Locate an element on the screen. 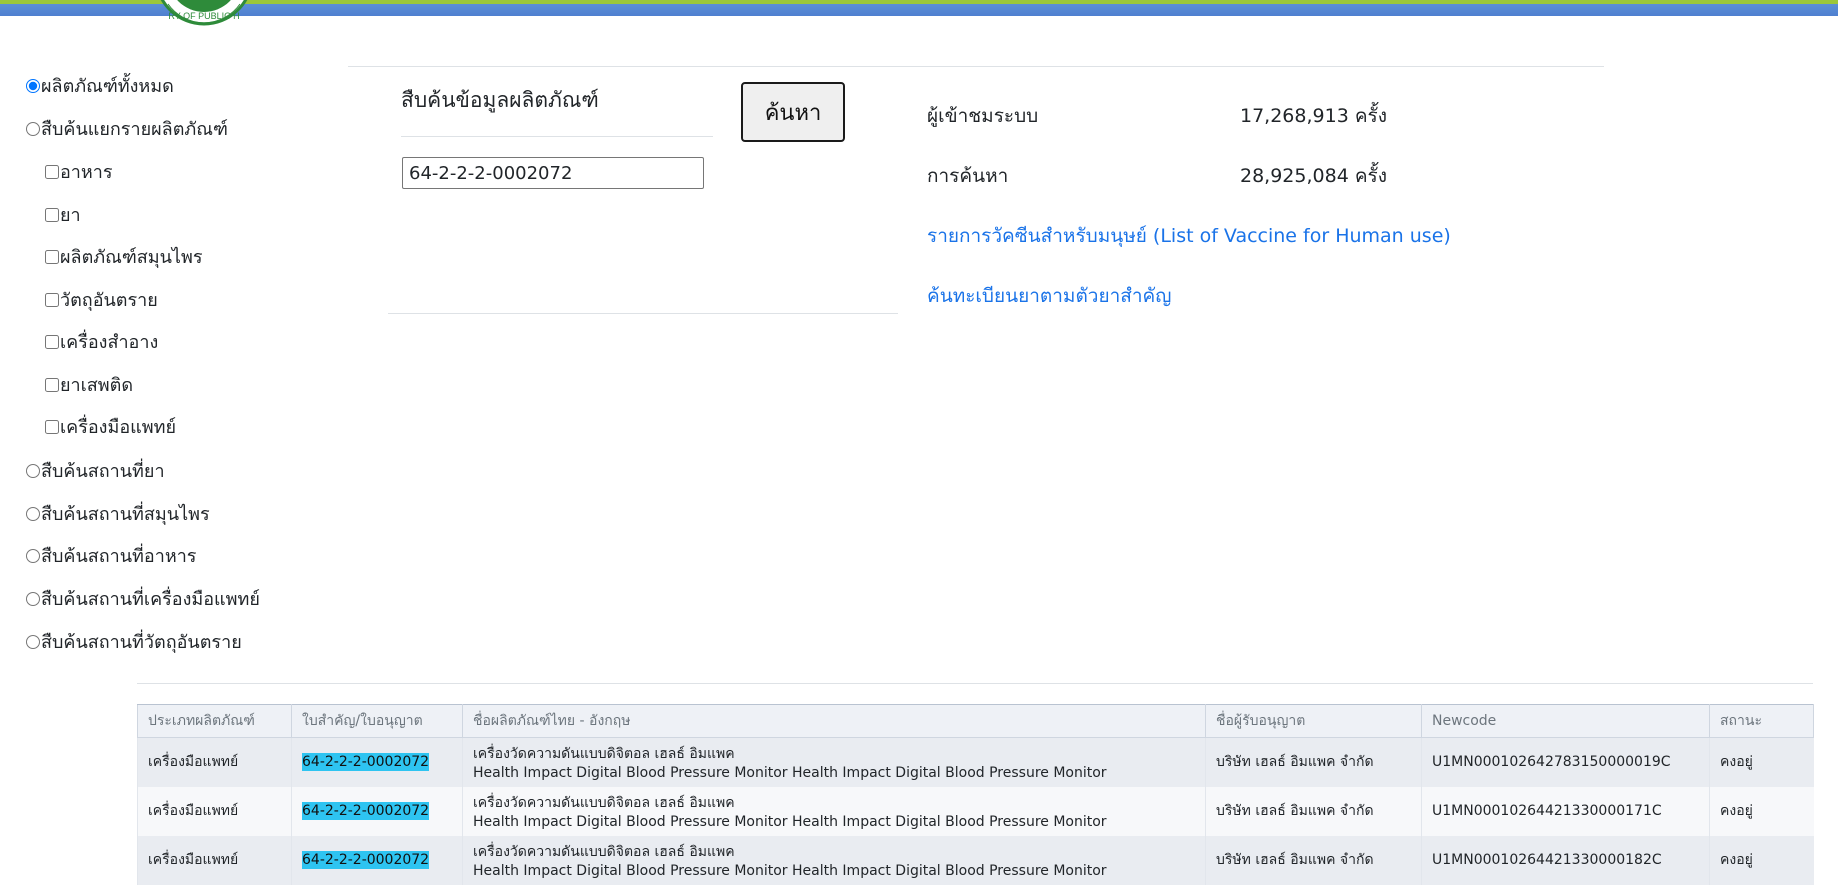 Image resolution: width=1838 pixels, height=887 pixels. radio-label: สืบค้นสถานที่ยา is located at coordinates (103, 471).